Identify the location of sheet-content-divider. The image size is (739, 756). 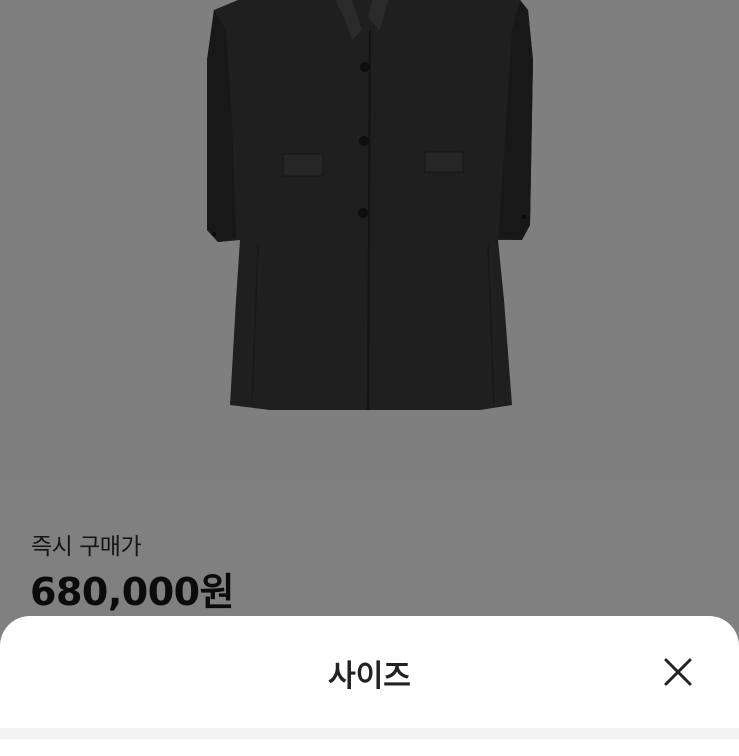
(369, 733).